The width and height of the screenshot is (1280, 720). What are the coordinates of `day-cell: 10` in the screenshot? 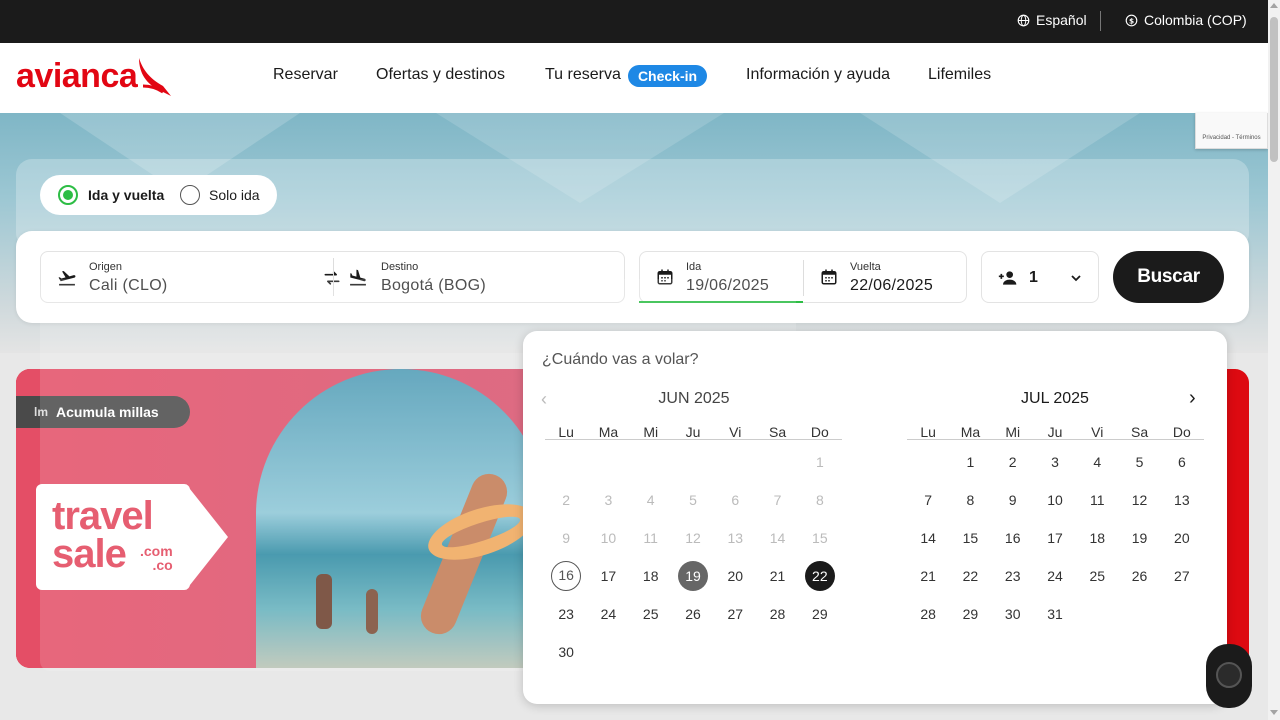 It's located at (1055, 500).